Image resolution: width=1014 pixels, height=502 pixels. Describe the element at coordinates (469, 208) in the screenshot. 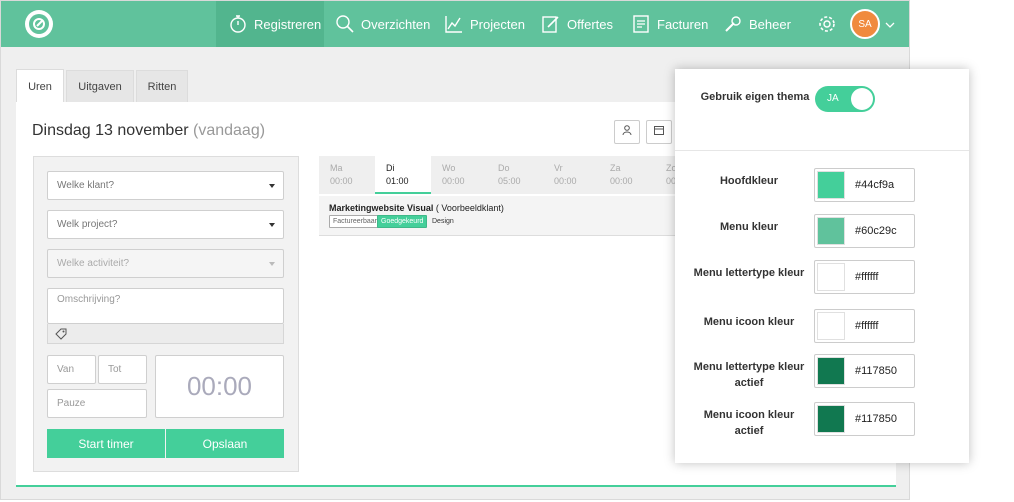

I see `entry-client: ( Voorbeeldklant)` at that location.